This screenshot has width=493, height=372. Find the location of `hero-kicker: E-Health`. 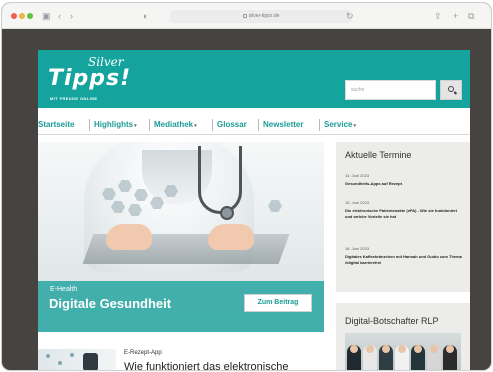

hero-kicker: E-Health is located at coordinates (64, 289).